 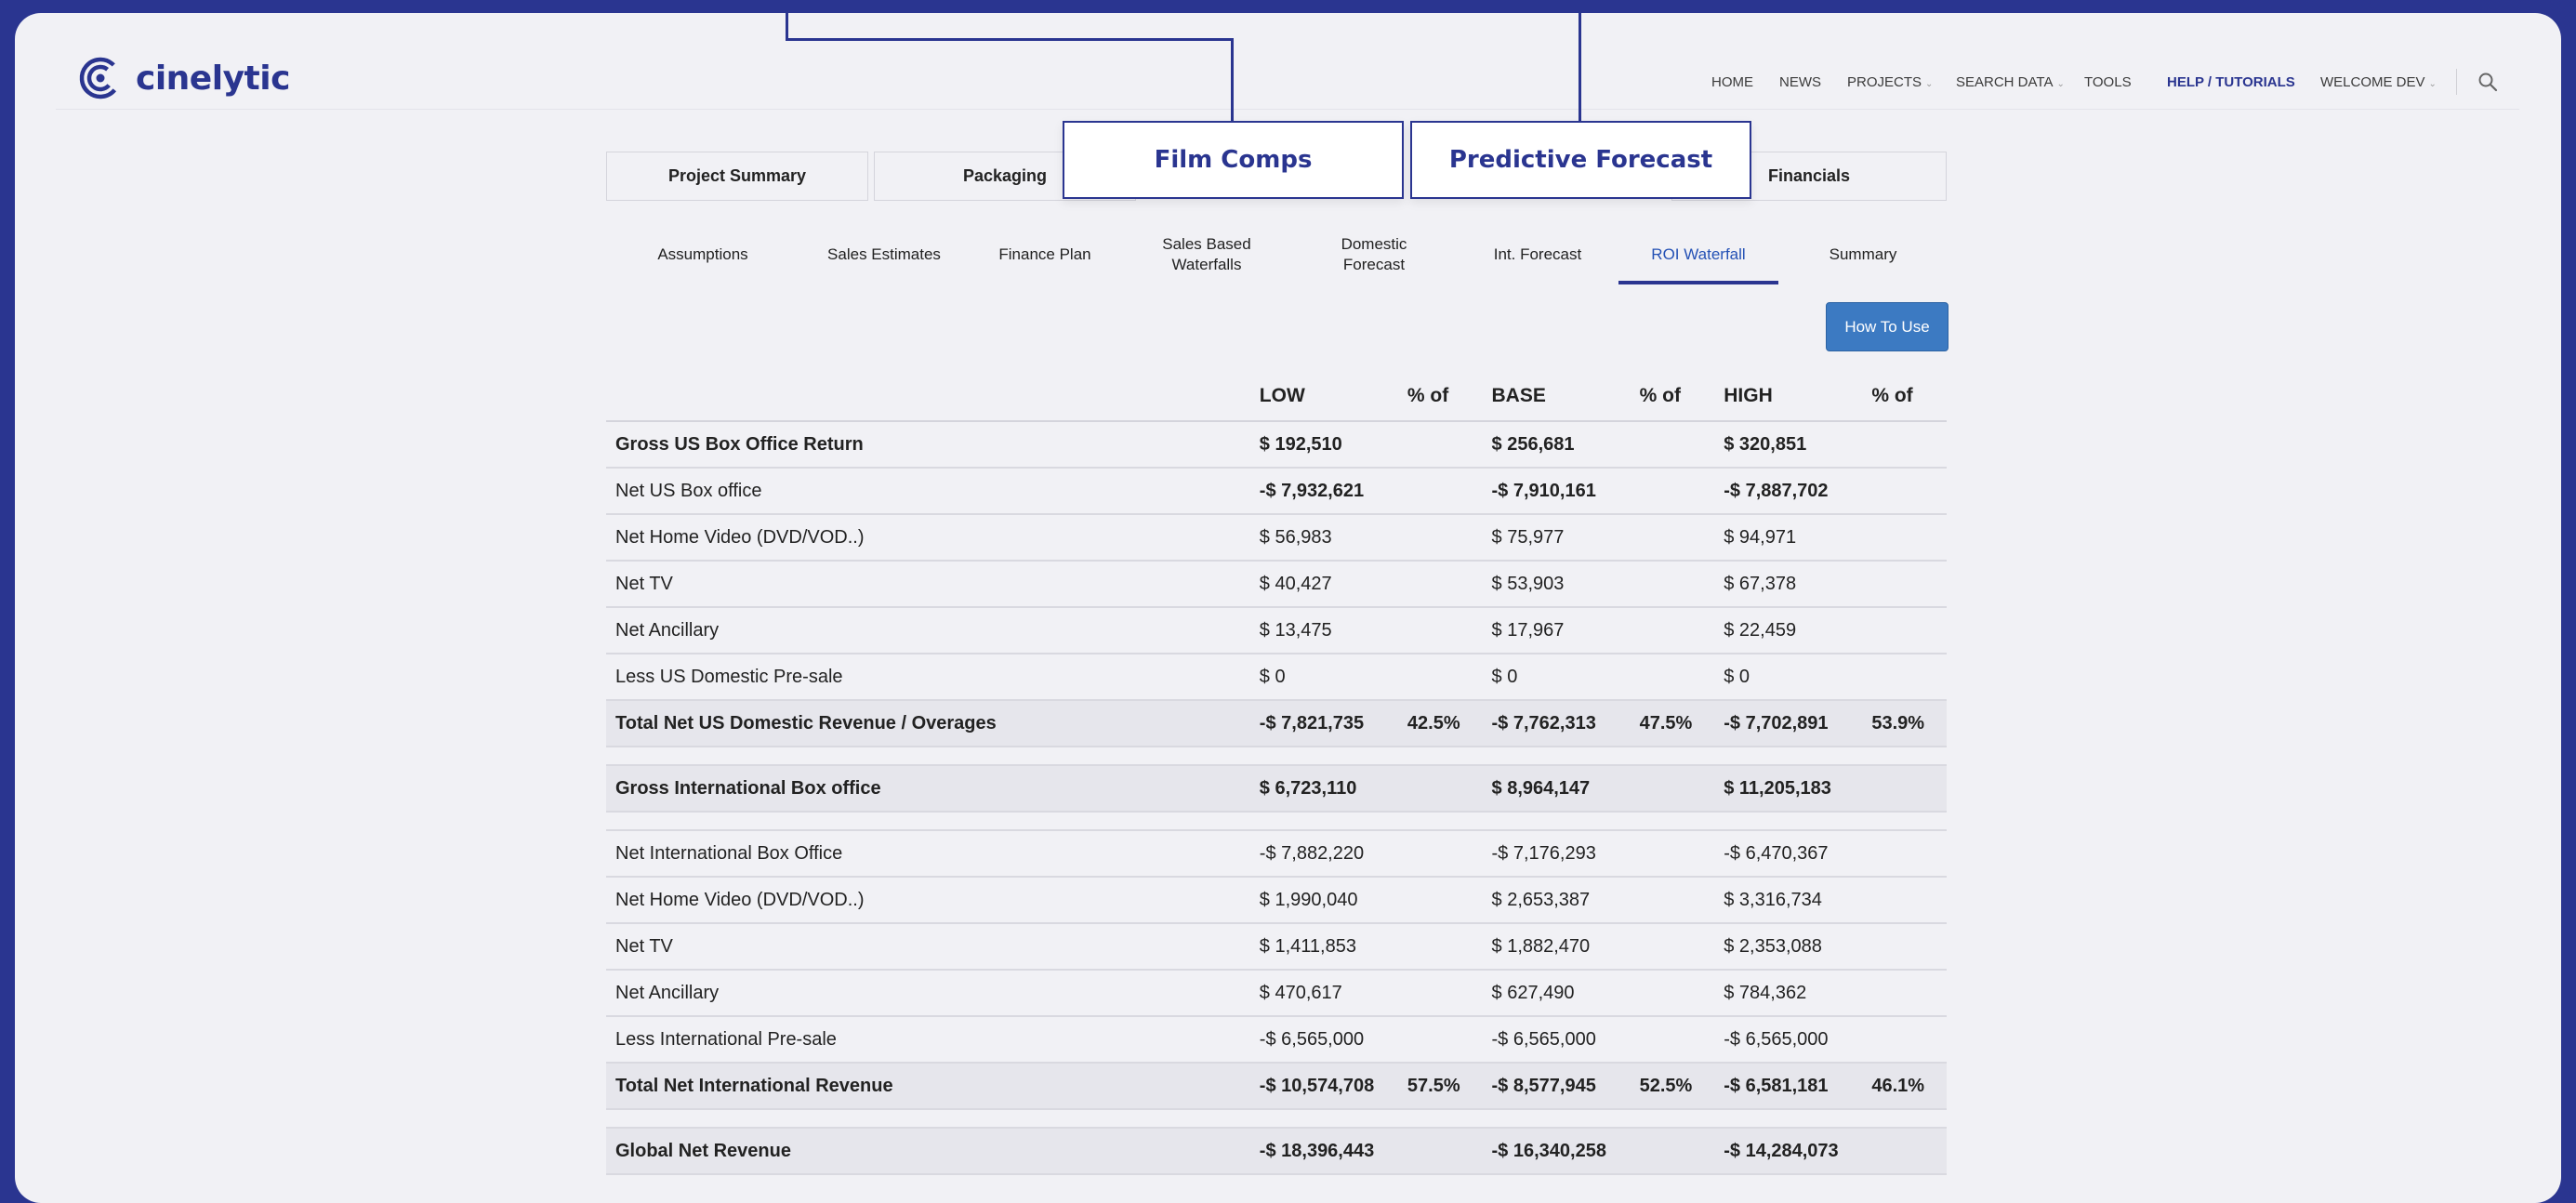 I want to click on header-high: HIGH, so click(x=1788, y=397).